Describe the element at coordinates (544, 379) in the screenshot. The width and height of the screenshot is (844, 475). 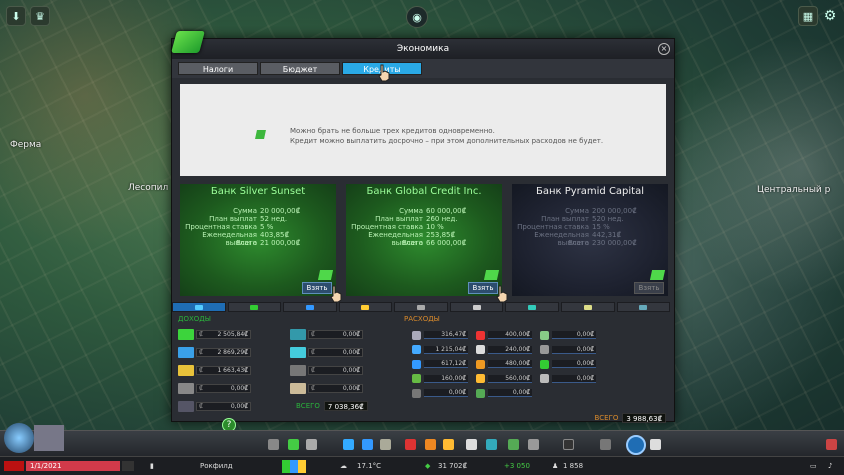
I see `loan-icon` at that location.